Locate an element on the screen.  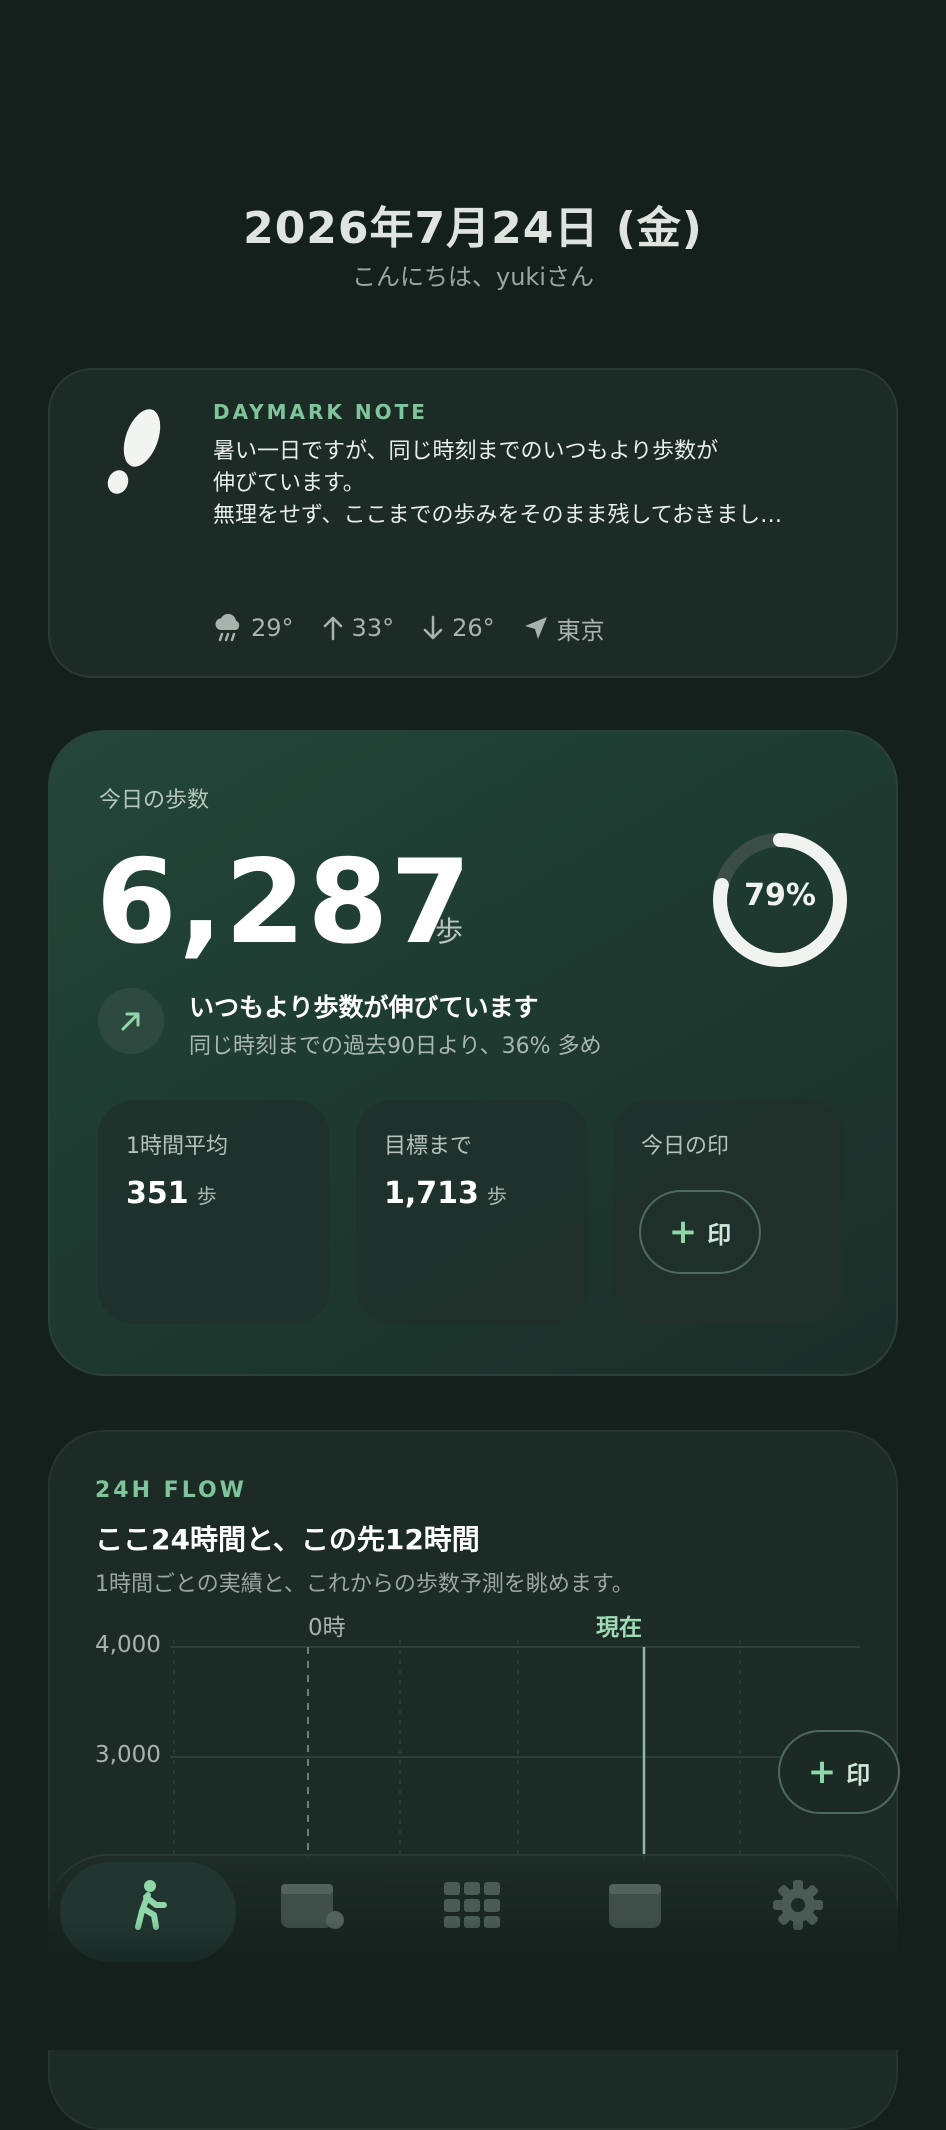
steps-value: 6,287 is located at coordinates (284, 902).